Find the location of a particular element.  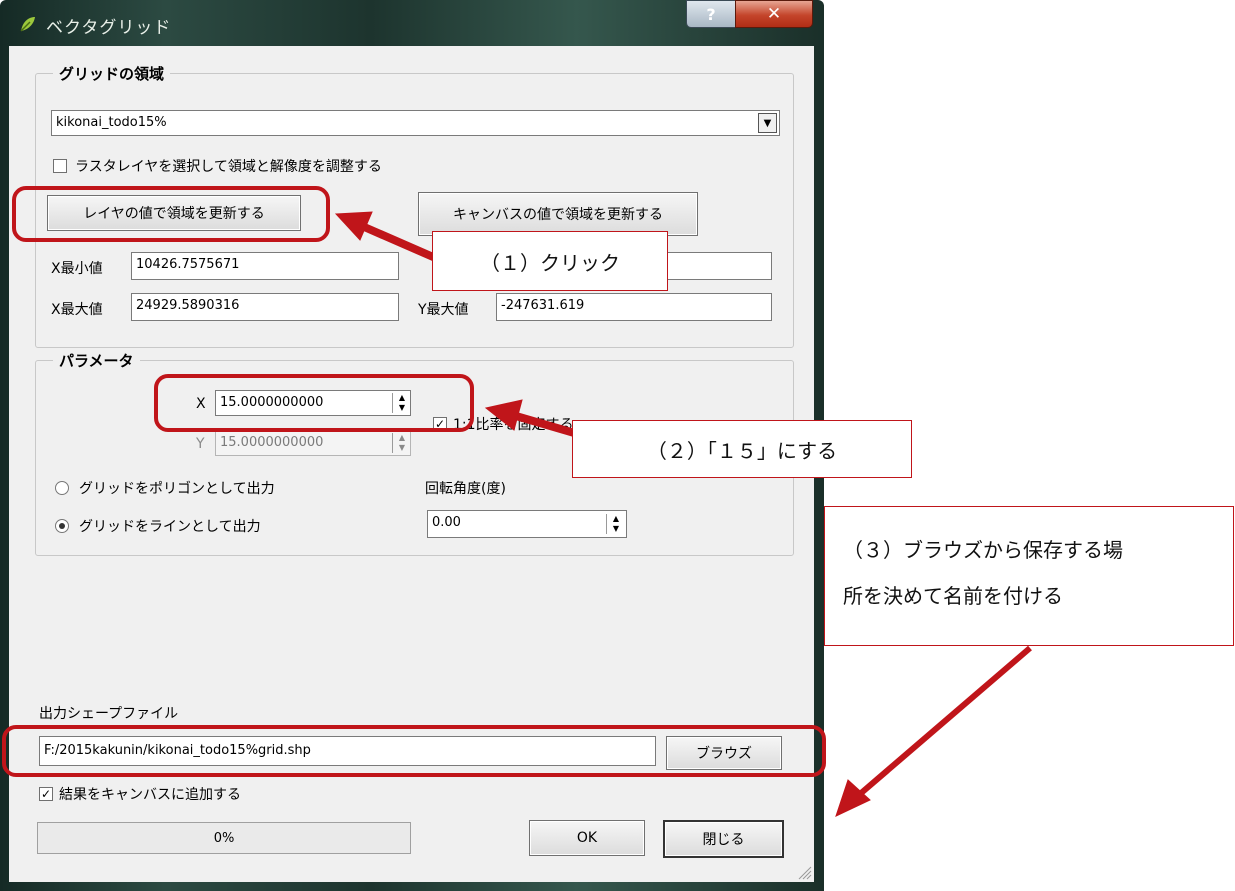

callout-step2: （２）「１５」にする is located at coordinates (742, 449).